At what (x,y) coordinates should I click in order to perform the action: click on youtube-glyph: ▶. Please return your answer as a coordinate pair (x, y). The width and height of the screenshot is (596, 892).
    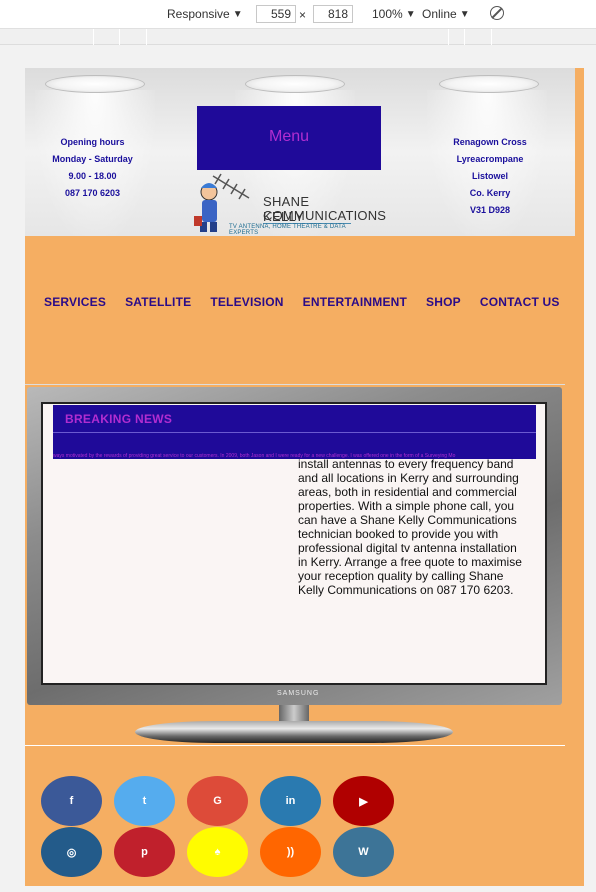
    Looking at the image, I should click on (363, 801).